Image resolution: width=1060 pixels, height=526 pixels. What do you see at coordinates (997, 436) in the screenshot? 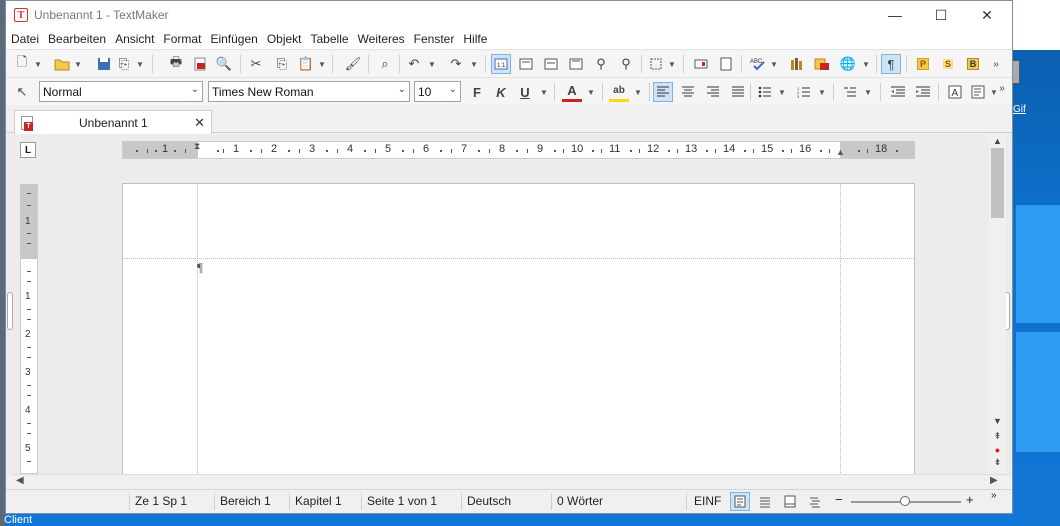
I see `previous-page-icon: ⇞` at bounding box center [997, 436].